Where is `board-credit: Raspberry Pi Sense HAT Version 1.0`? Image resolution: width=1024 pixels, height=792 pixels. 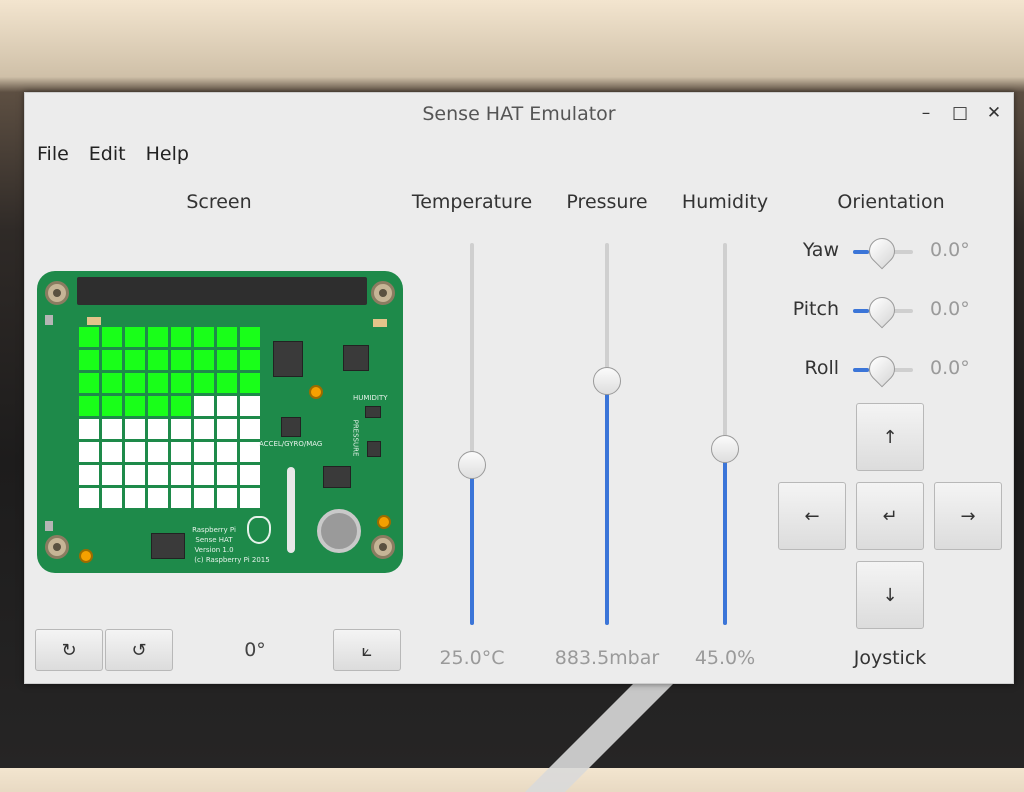 board-credit: Raspberry Pi Sense HAT Version 1.0 is located at coordinates (214, 540).